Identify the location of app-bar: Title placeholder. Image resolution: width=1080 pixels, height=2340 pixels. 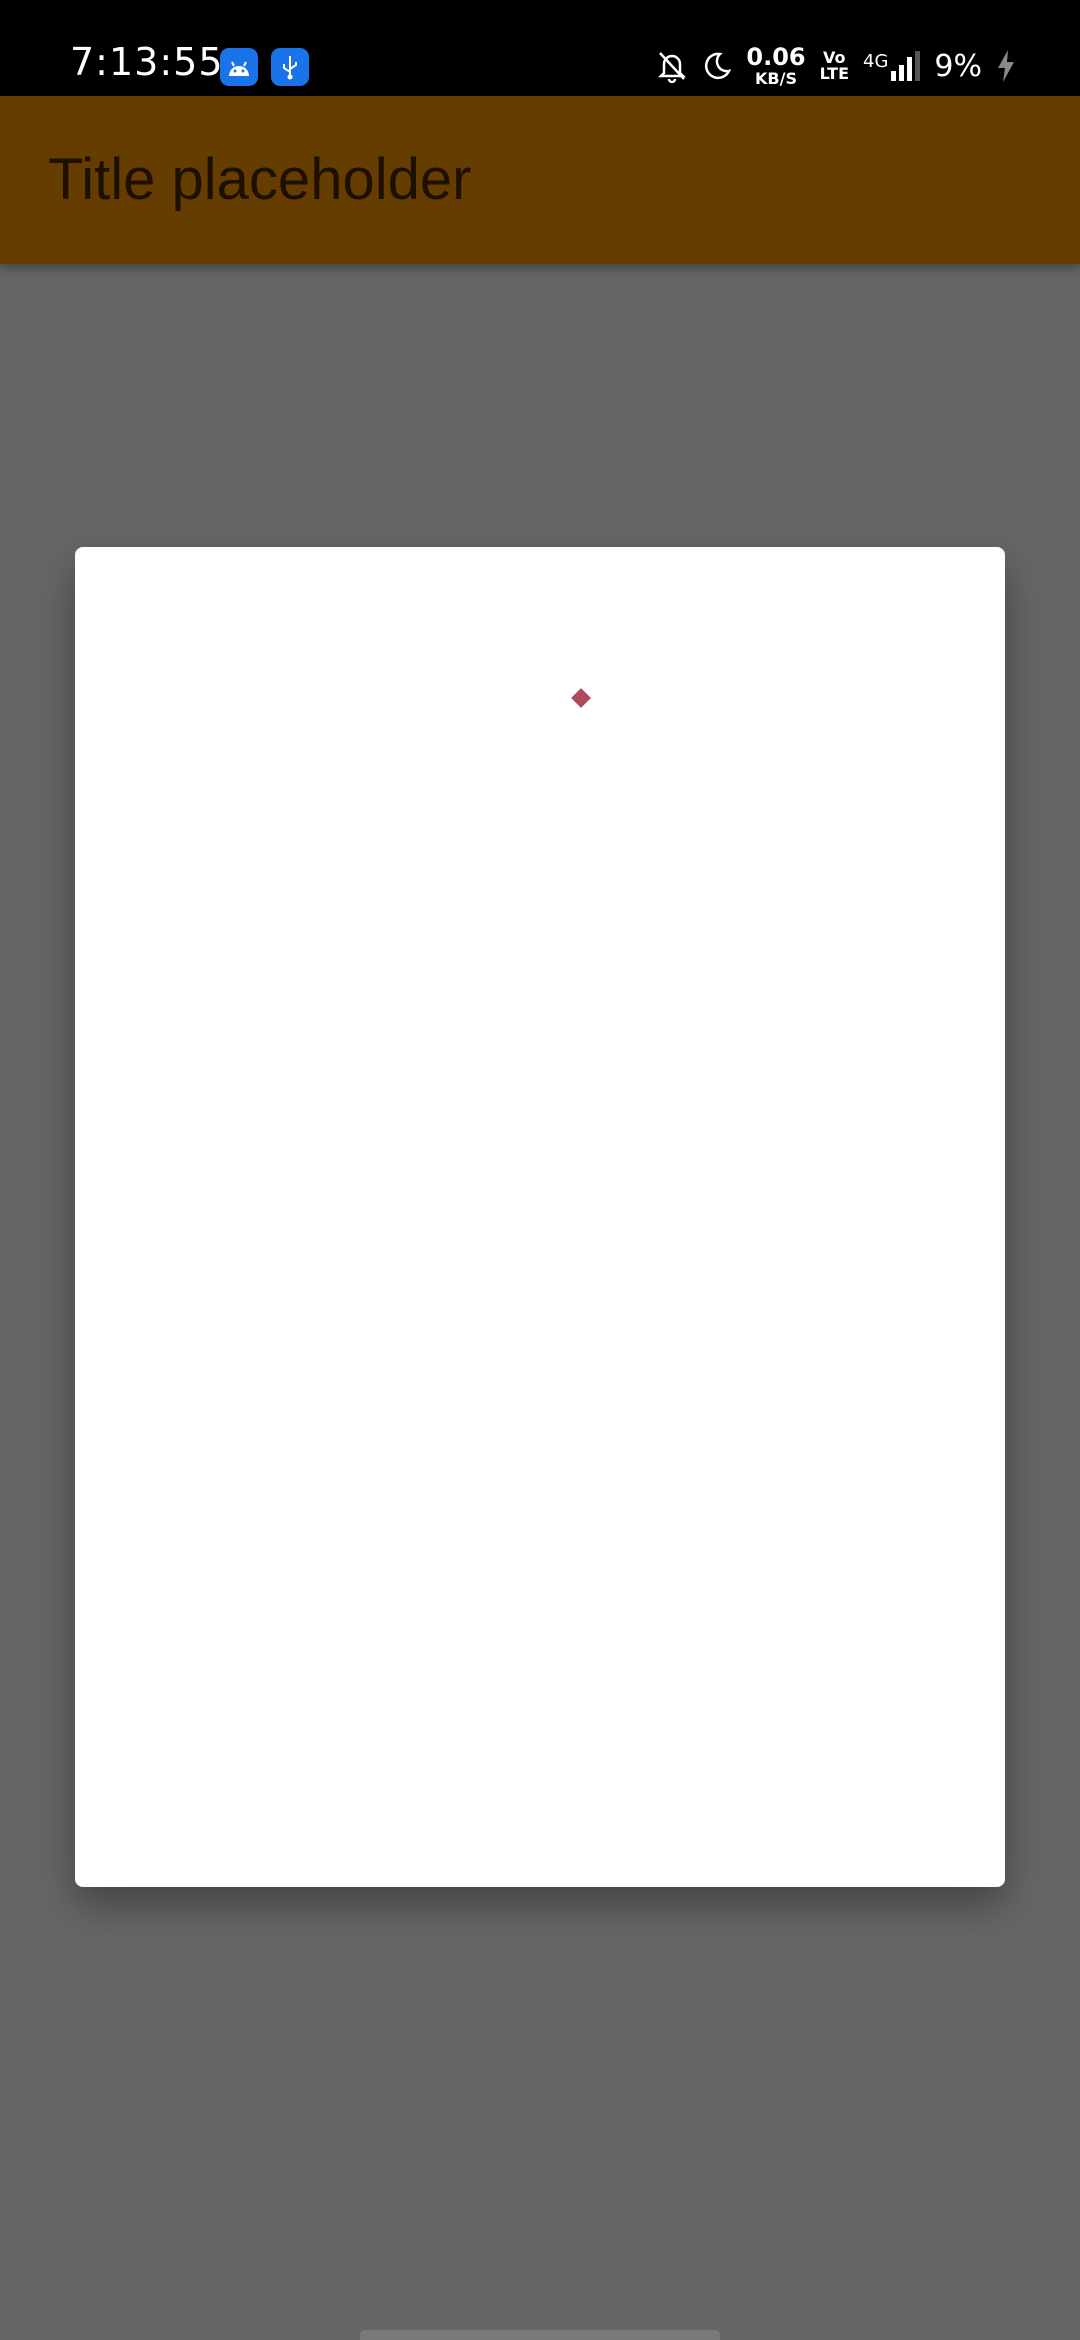
(540, 180).